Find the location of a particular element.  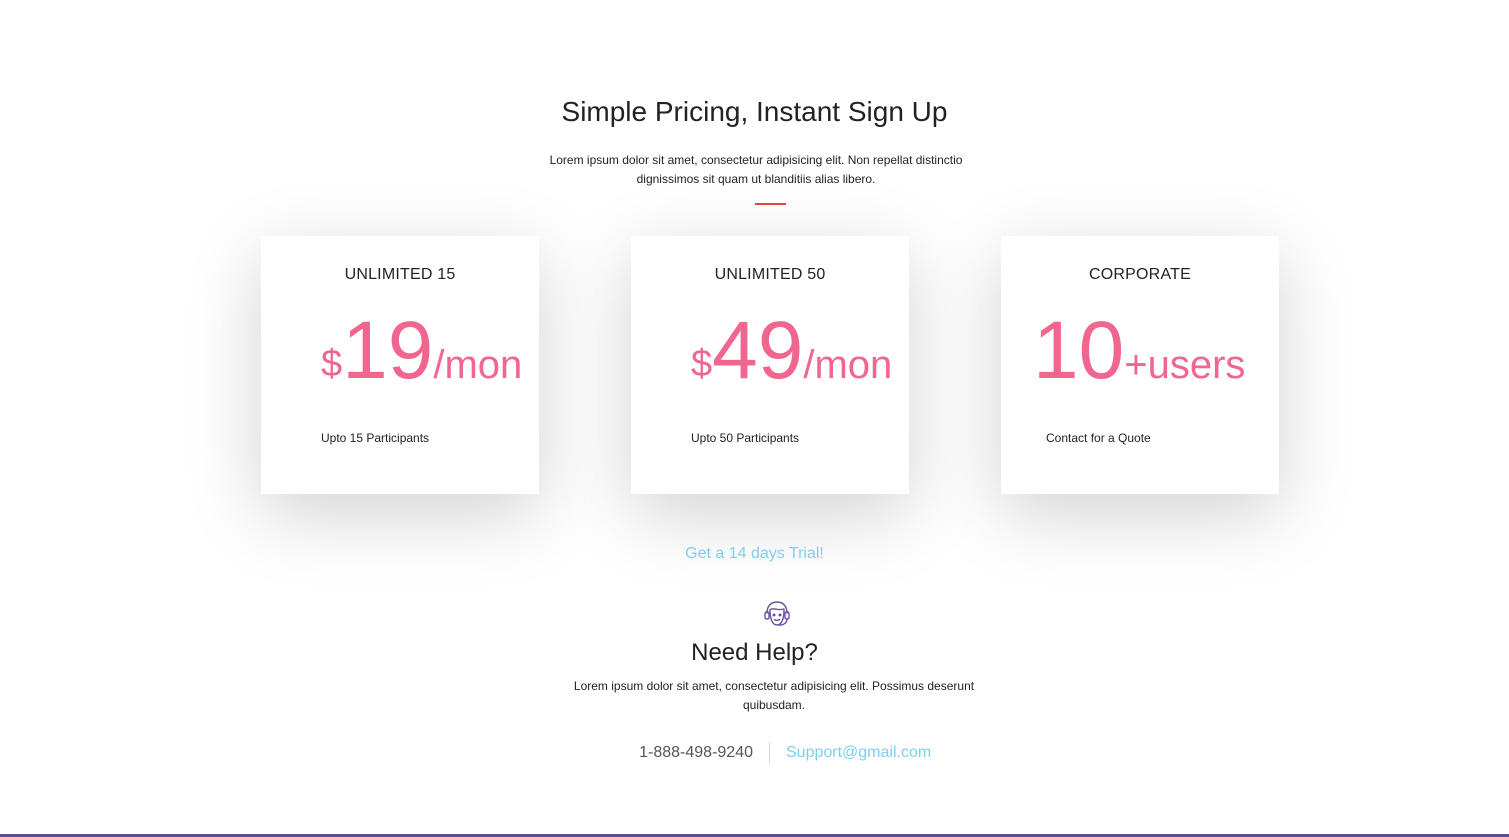

phone-number: 1-888-498-9240 is located at coordinates (696, 753).